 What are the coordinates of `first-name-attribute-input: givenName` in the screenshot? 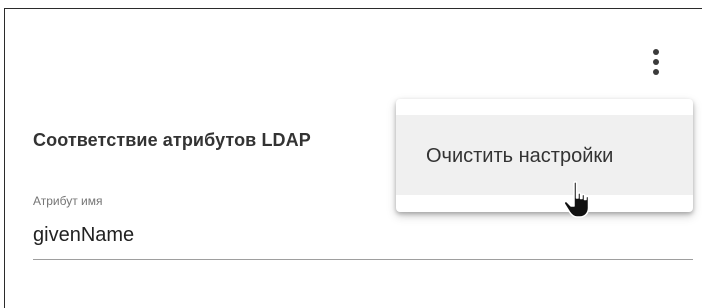 It's located at (83, 235).